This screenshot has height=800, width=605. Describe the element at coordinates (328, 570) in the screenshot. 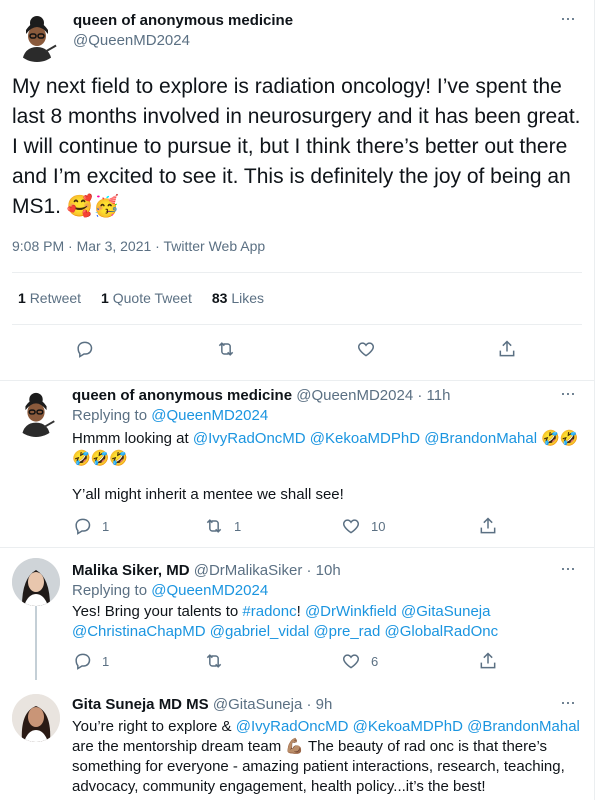

I see `tweet-time: 10h` at that location.